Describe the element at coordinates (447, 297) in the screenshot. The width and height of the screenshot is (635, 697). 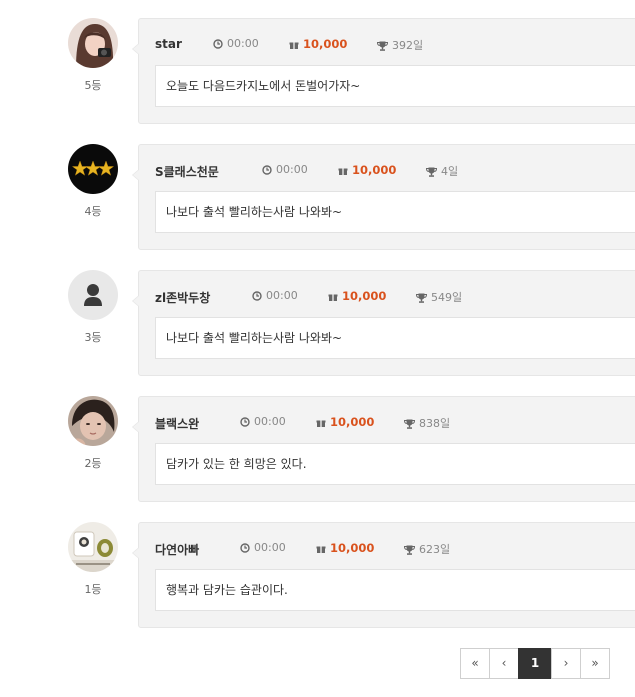
I see `days-value: 549일` at that location.